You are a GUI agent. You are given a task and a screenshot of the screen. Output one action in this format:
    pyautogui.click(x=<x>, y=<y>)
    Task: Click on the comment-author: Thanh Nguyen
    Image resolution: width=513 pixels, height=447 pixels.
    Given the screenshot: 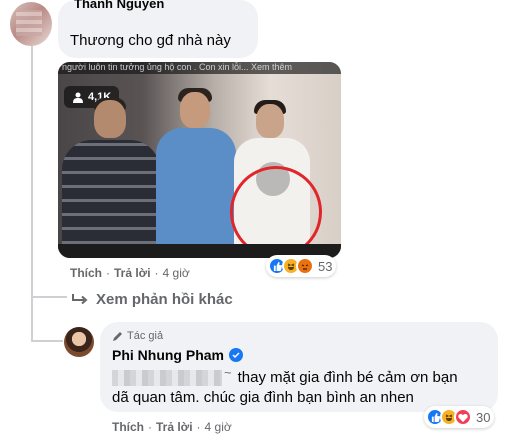 What is the action you would take?
    pyautogui.click(x=119, y=5)
    